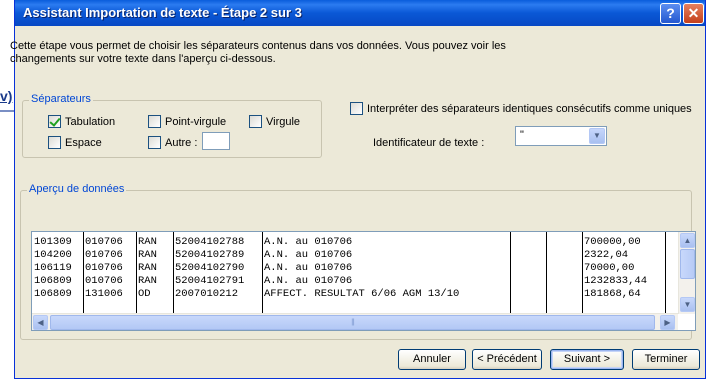 Image resolution: width=706 pixels, height=379 pixels. What do you see at coordinates (210, 255) in the screenshot?
I see `preview-cell: 52004102789` at bounding box center [210, 255].